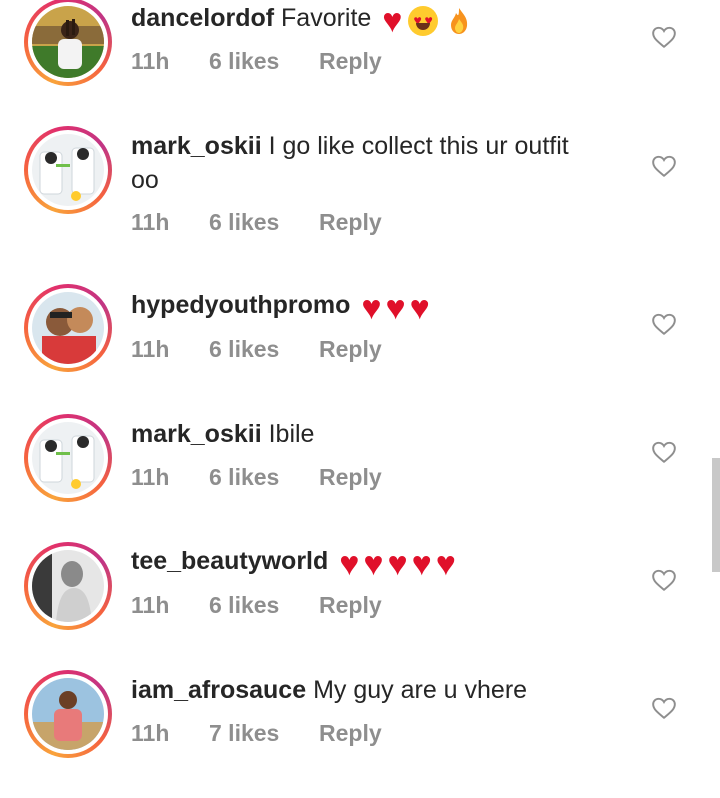 This screenshot has height=798, width=720. What do you see at coordinates (229, 561) in the screenshot?
I see `comment-username: tee_beautyworld` at bounding box center [229, 561].